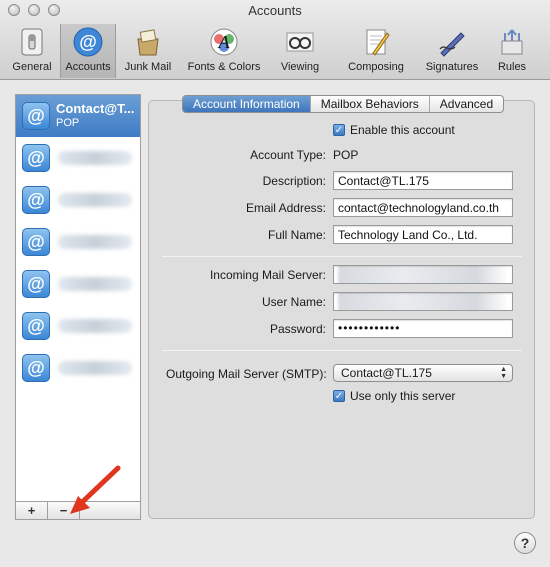 The height and width of the screenshot is (567, 550). I want to click on toolbar-composing: Composing, so click(376, 51).